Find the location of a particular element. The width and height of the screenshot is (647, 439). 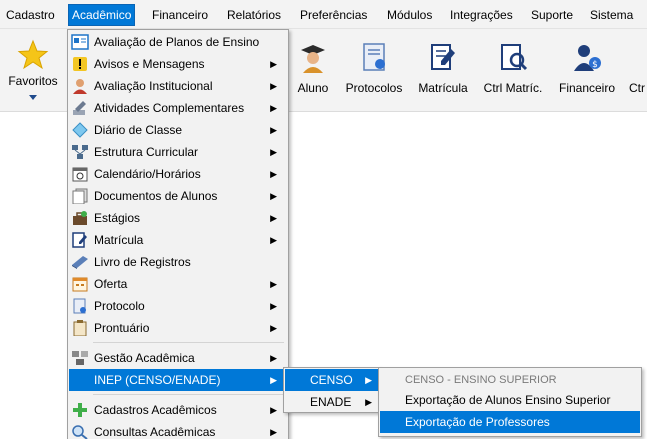

aluno-label: Aluno is located at coordinates (313, 88).